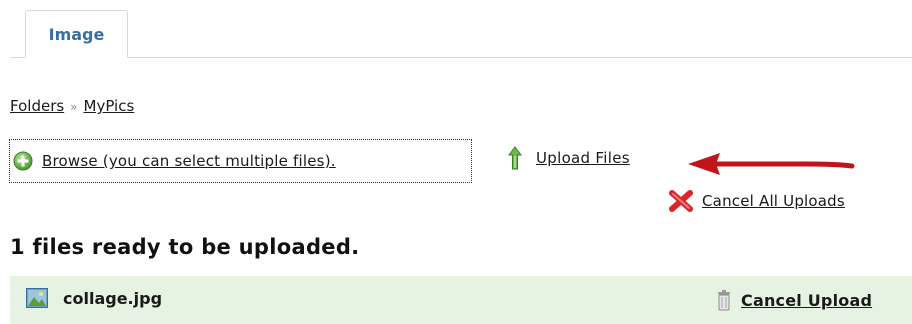  What do you see at coordinates (724, 300) in the screenshot?
I see `trash-can-icon` at bounding box center [724, 300].